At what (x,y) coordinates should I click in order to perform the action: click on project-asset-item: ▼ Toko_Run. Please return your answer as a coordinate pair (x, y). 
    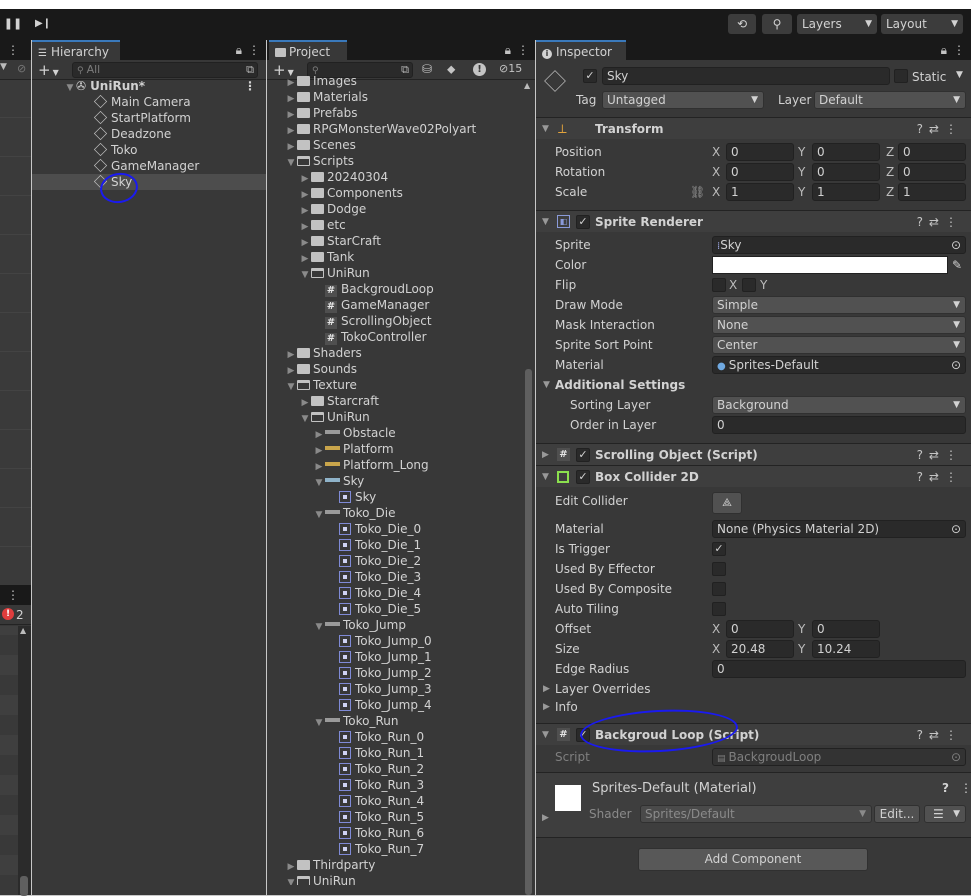
    Looking at the image, I should click on (333, 721).